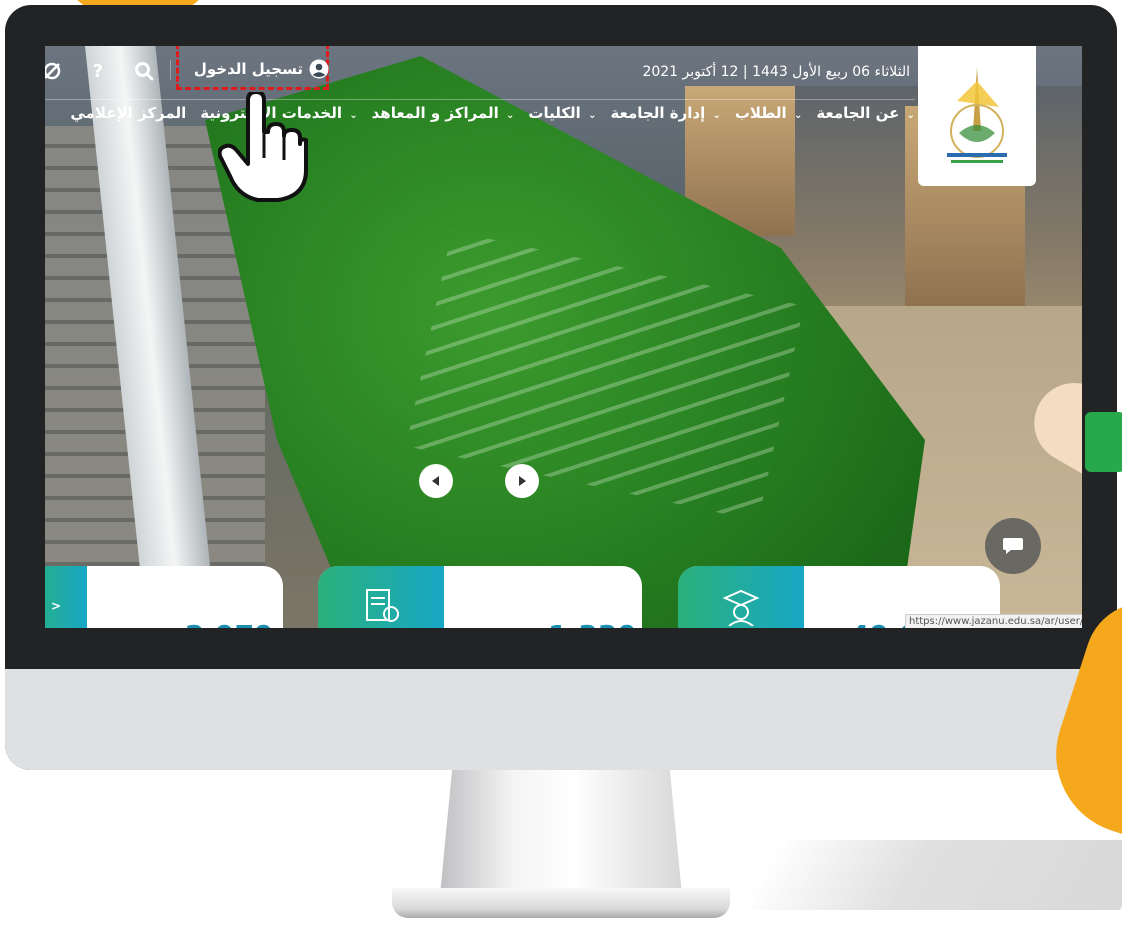 Image resolution: width=1122 pixels, height=933 pixels. I want to click on stat-card: > 2,979, so click(164, 597).